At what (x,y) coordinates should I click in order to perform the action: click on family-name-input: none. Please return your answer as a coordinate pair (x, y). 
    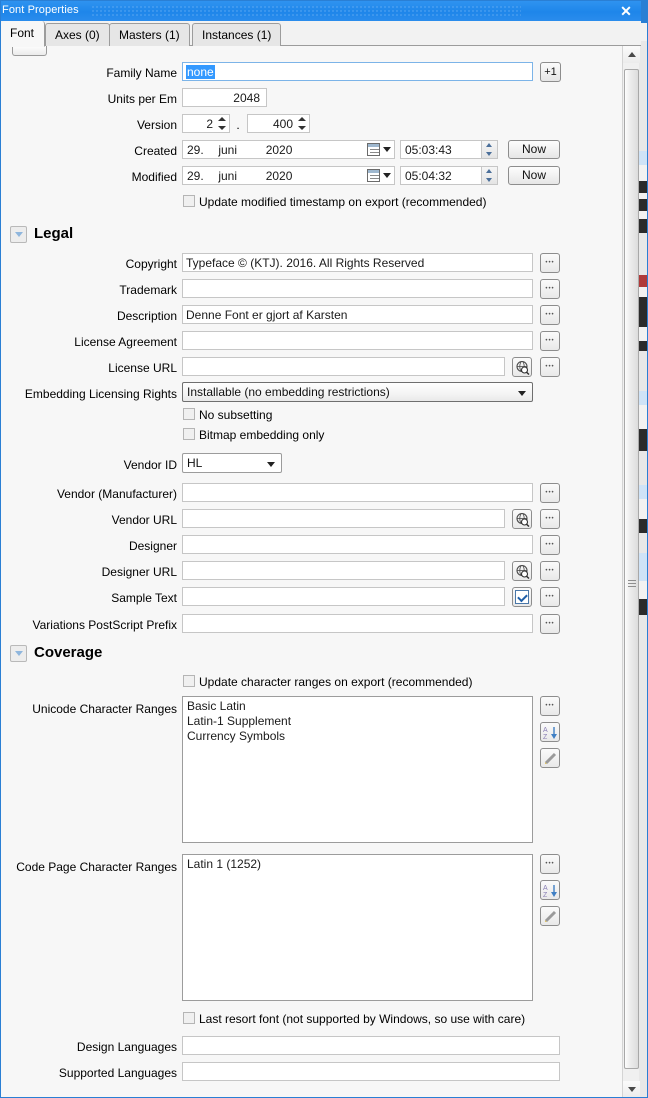
    Looking at the image, I should click on (357, 71).